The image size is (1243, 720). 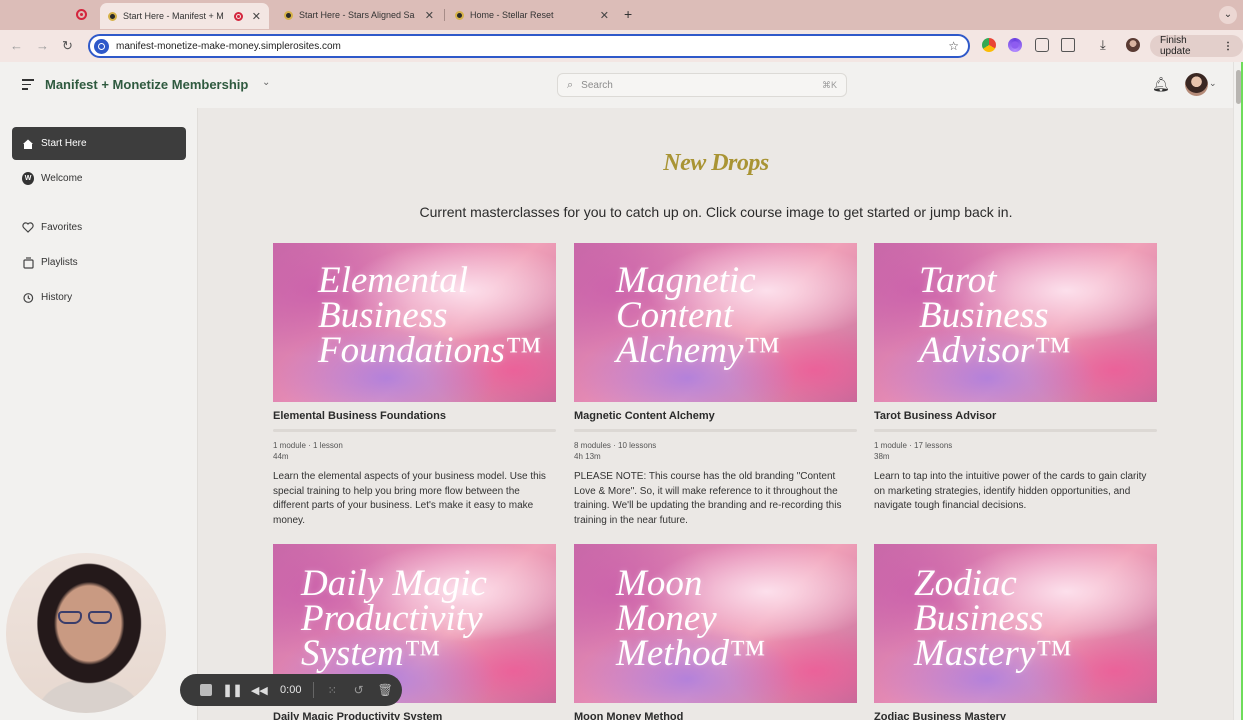 What do you see at coordinates (281, 456) in the screenshot?
I see `course-duration: 44m` at bounding box center [281, 456].